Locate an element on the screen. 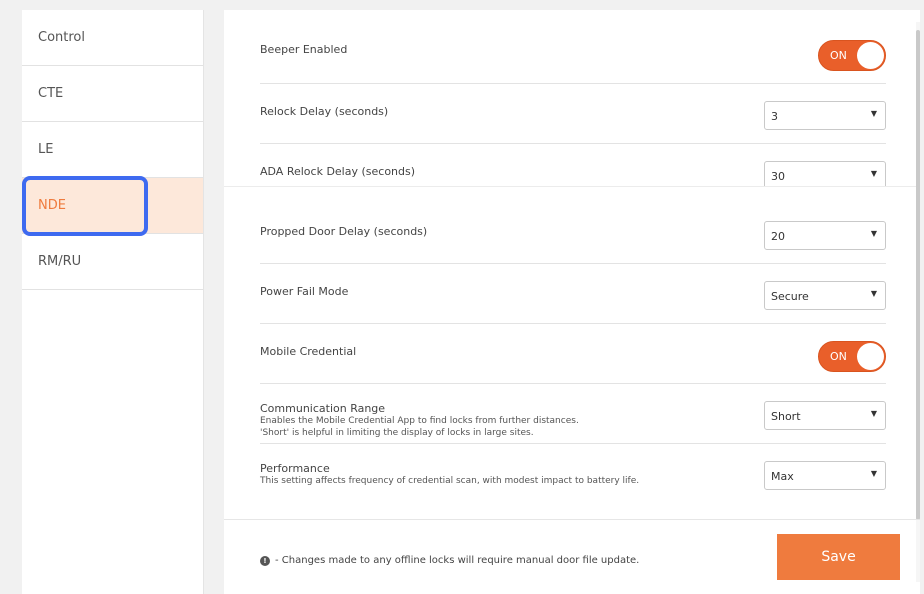 The image size is (924, 594). propped-door-delay-select: 20 ▼ is located at coordinates (825, 235).